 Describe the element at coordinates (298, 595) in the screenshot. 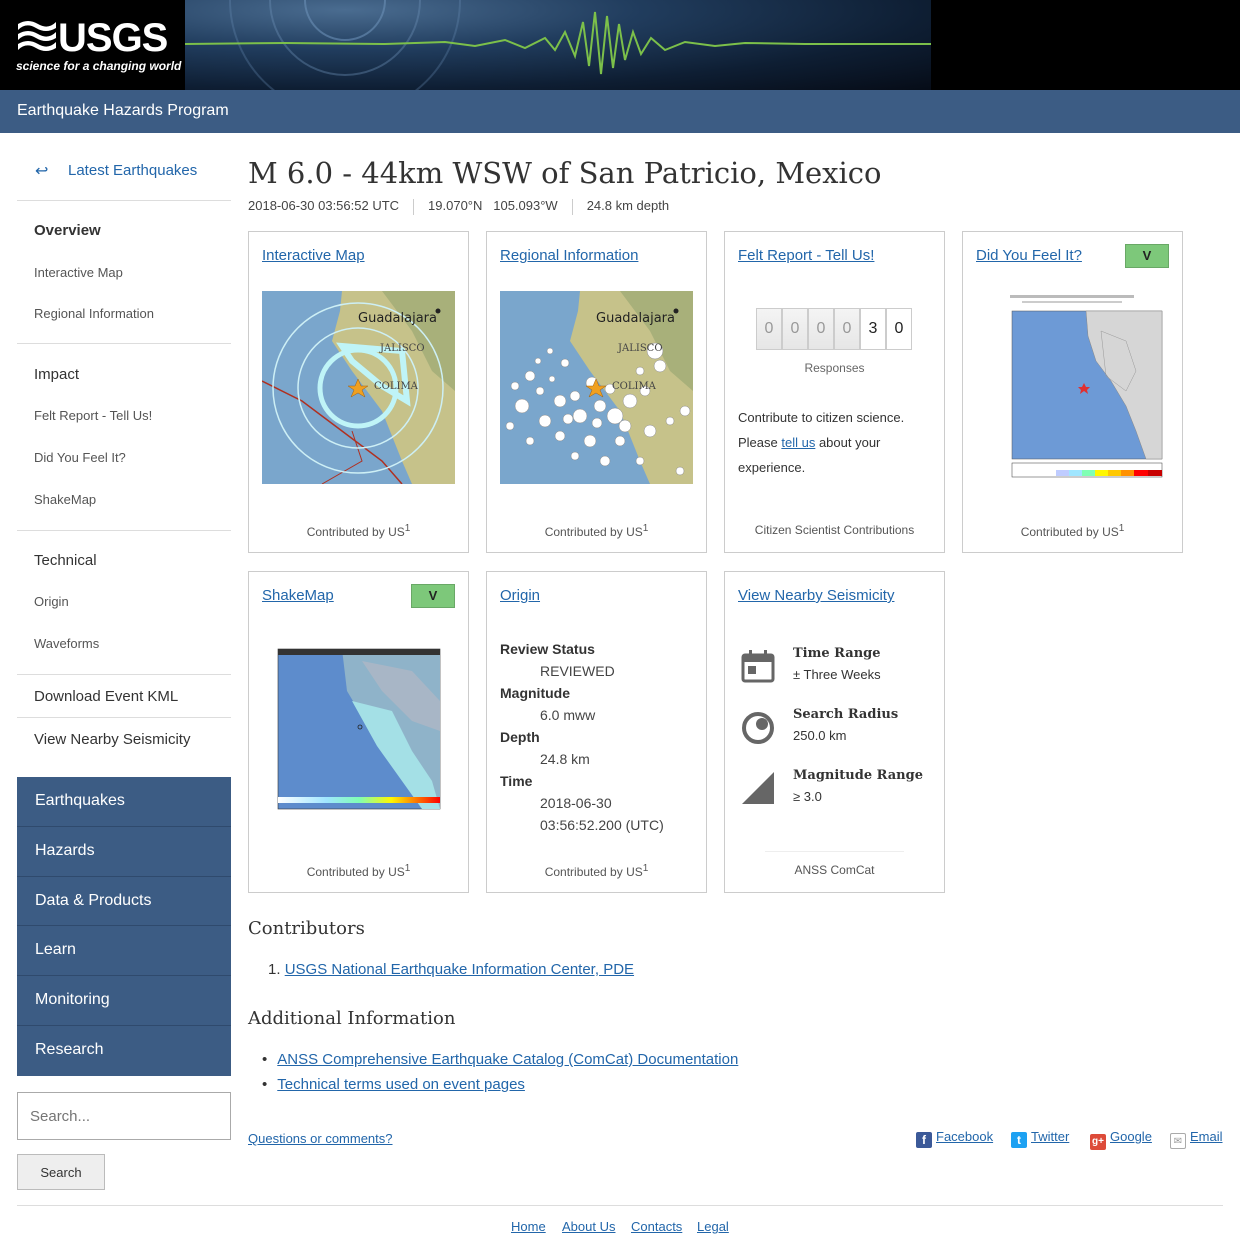

I see `card-title: ShakeMap` at that location.